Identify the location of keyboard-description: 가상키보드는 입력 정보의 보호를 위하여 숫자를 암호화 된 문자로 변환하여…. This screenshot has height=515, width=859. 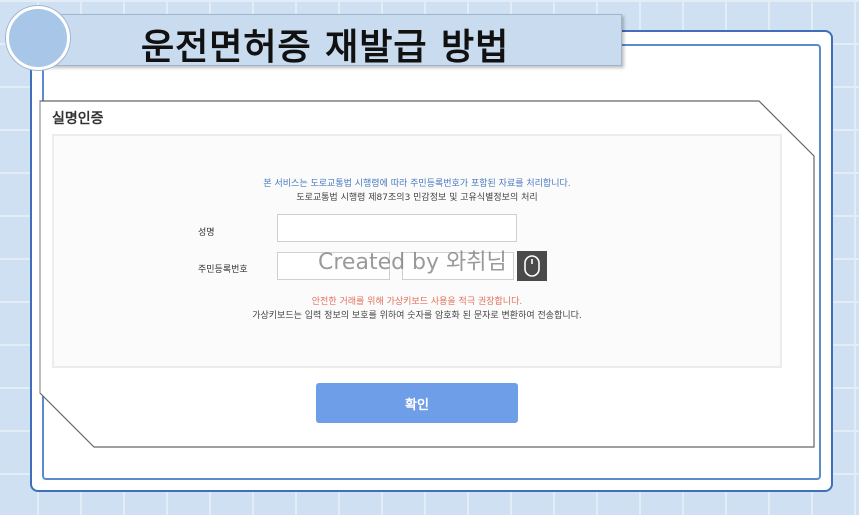
(417, 316).